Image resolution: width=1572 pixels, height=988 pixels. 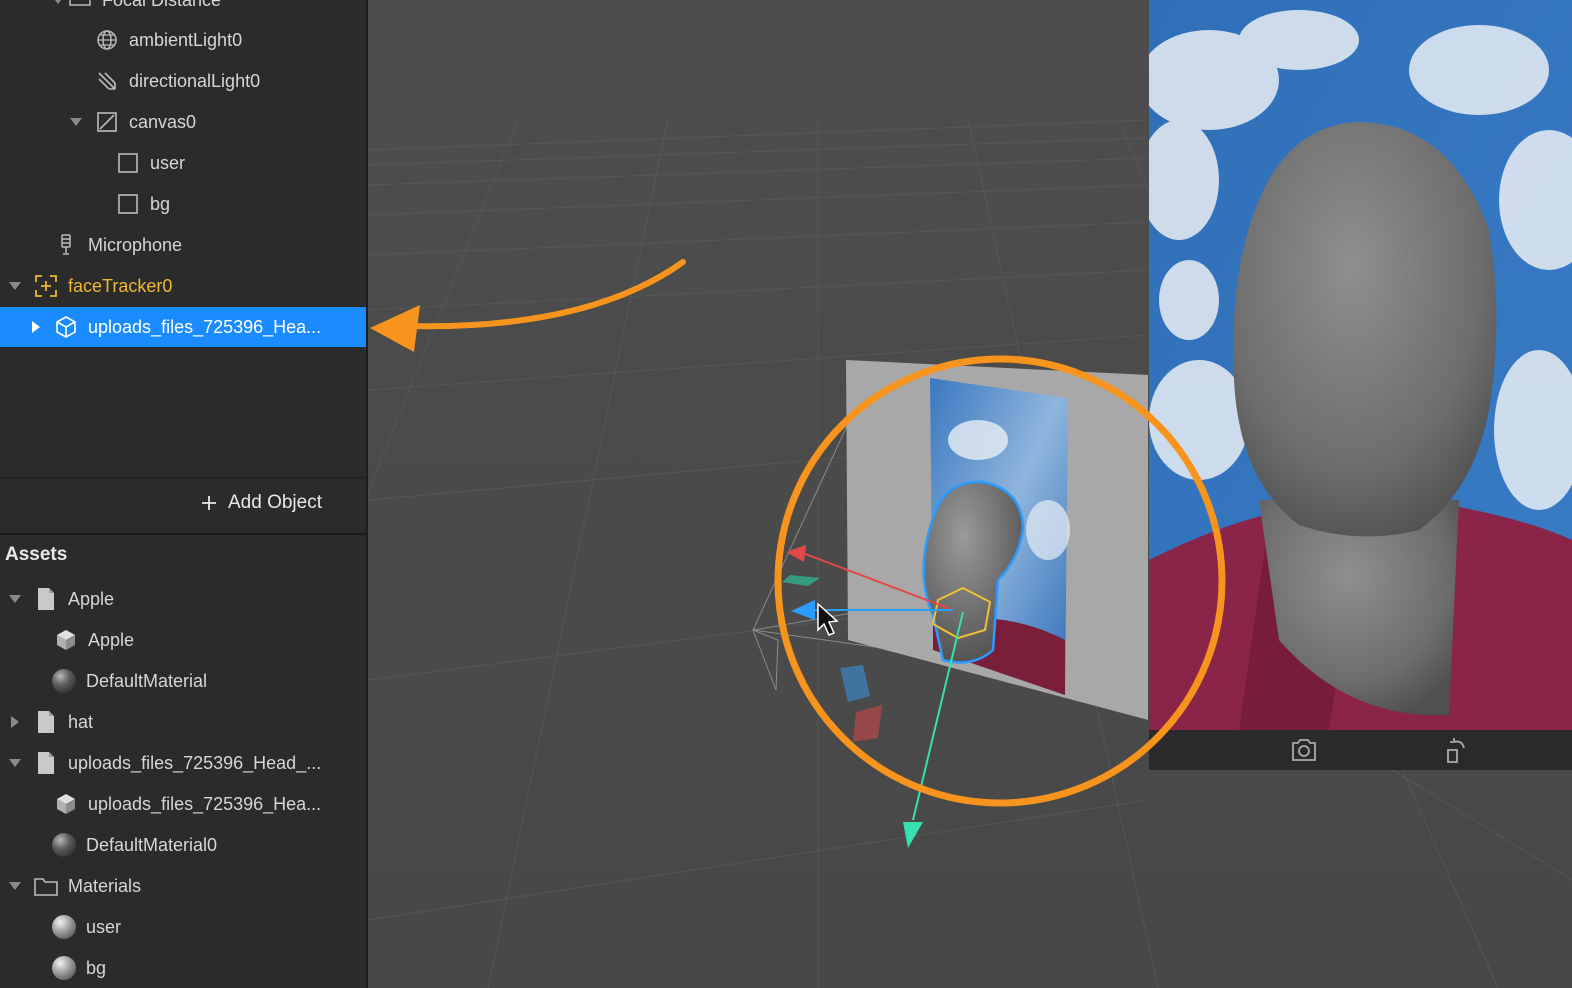 I want to click on scene-item-ambient-light: ambientLight0, so click(x=183, y=40).